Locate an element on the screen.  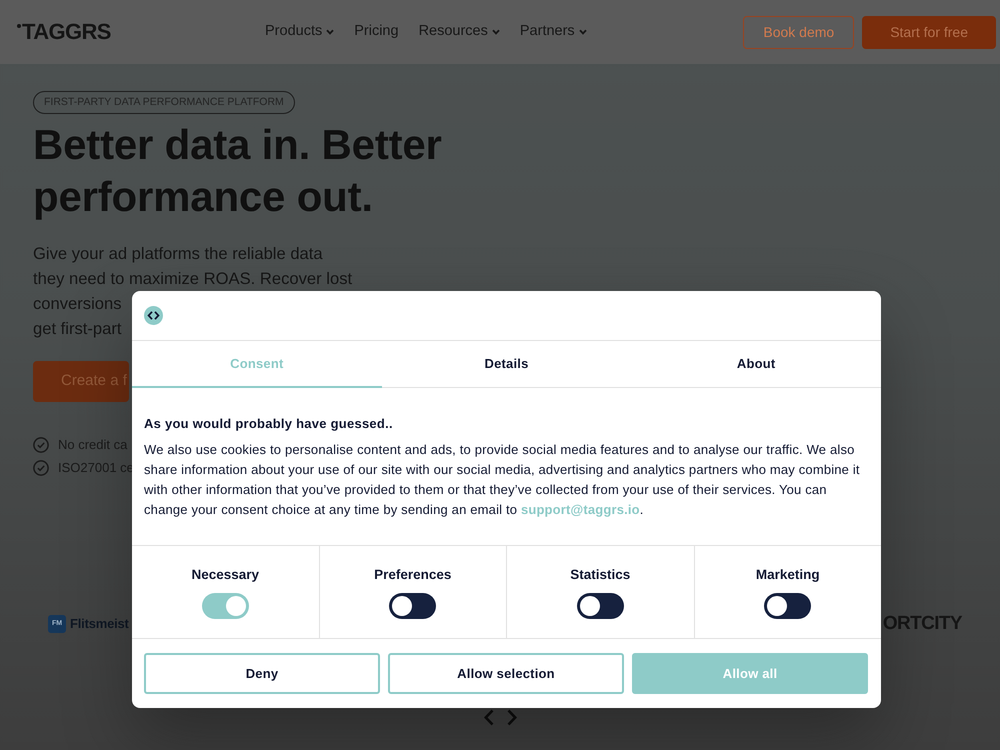
logo-wordmark: TAGGRS is located at coordinates (66, 32).